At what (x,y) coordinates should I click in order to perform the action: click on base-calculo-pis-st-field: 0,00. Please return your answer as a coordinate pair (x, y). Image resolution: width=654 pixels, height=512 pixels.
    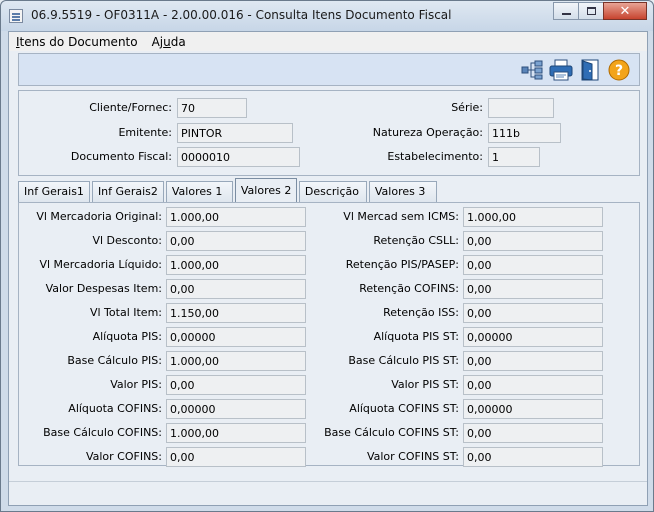
    Looking at the image, I should click on (533, 361).